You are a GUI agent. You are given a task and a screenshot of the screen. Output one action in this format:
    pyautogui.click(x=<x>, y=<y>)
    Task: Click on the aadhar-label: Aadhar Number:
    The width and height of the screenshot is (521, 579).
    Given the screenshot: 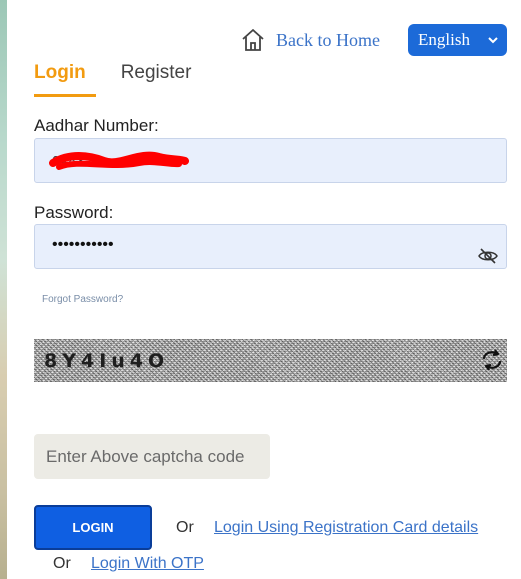 What is the action you would take?
    pyautogui.click(x=96, y=125)
    